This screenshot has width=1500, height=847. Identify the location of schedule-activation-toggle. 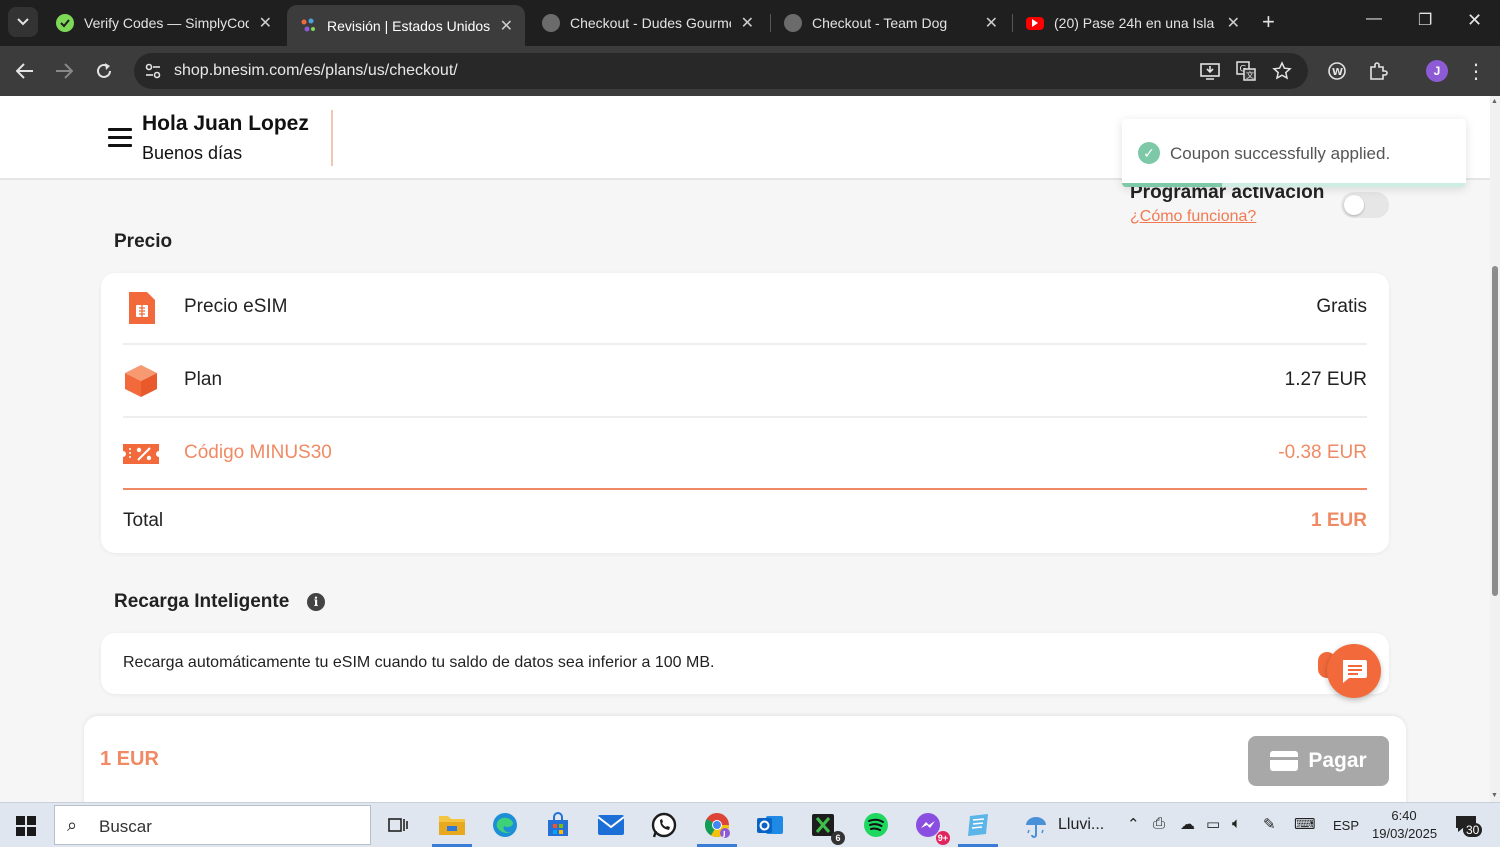
(1365, 205).